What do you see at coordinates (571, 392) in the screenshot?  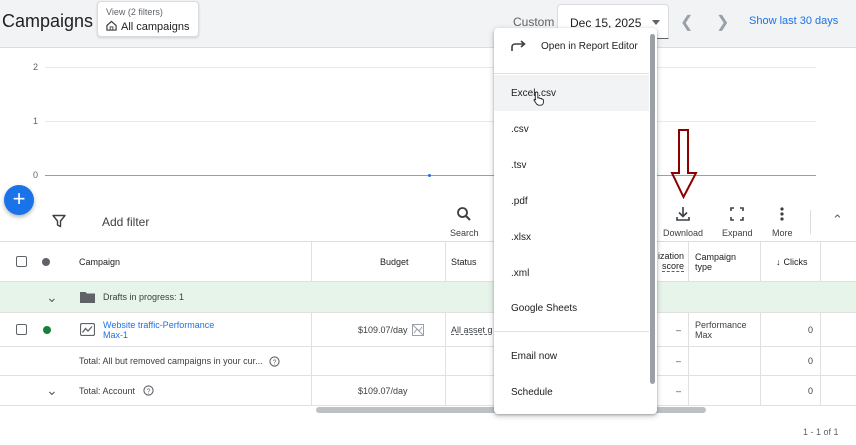 I see `menu-item-schedule: Schedule` at bounding box center [571, 392].